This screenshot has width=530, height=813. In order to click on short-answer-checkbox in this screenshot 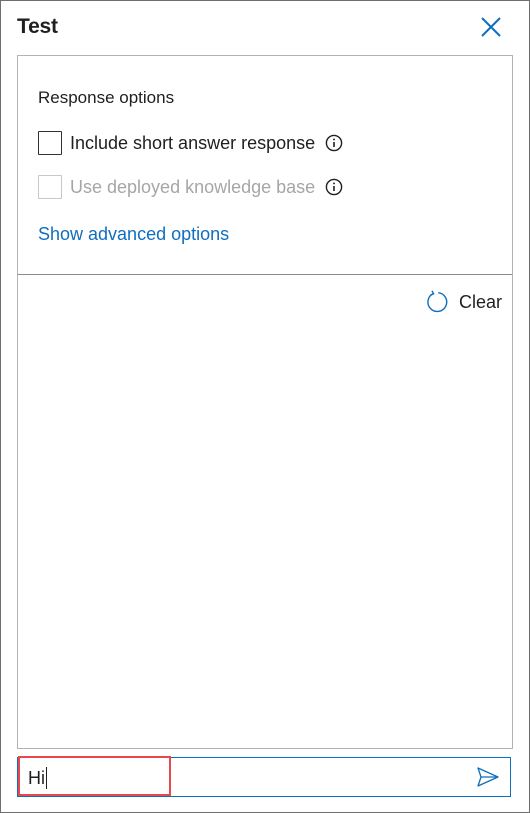, I will do `click(50, 143)`.